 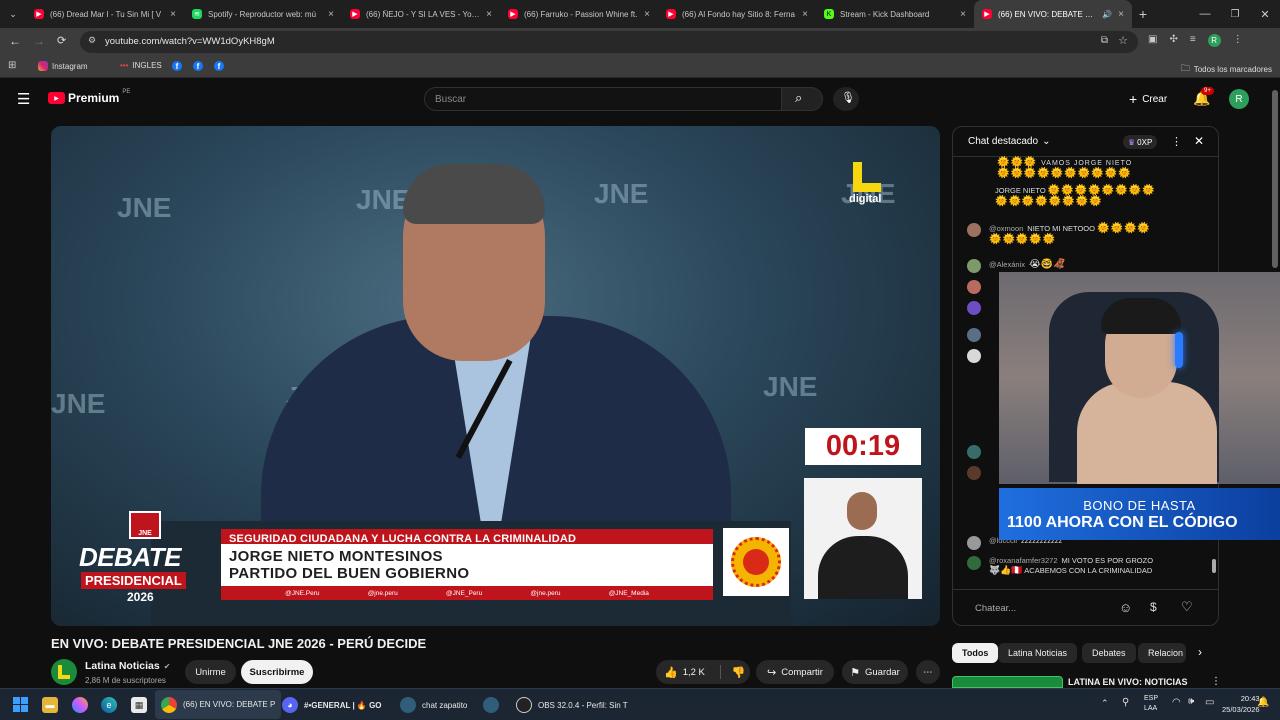 I want to click on bookmark-instagram: Instagram, so click(x=63, y=66).